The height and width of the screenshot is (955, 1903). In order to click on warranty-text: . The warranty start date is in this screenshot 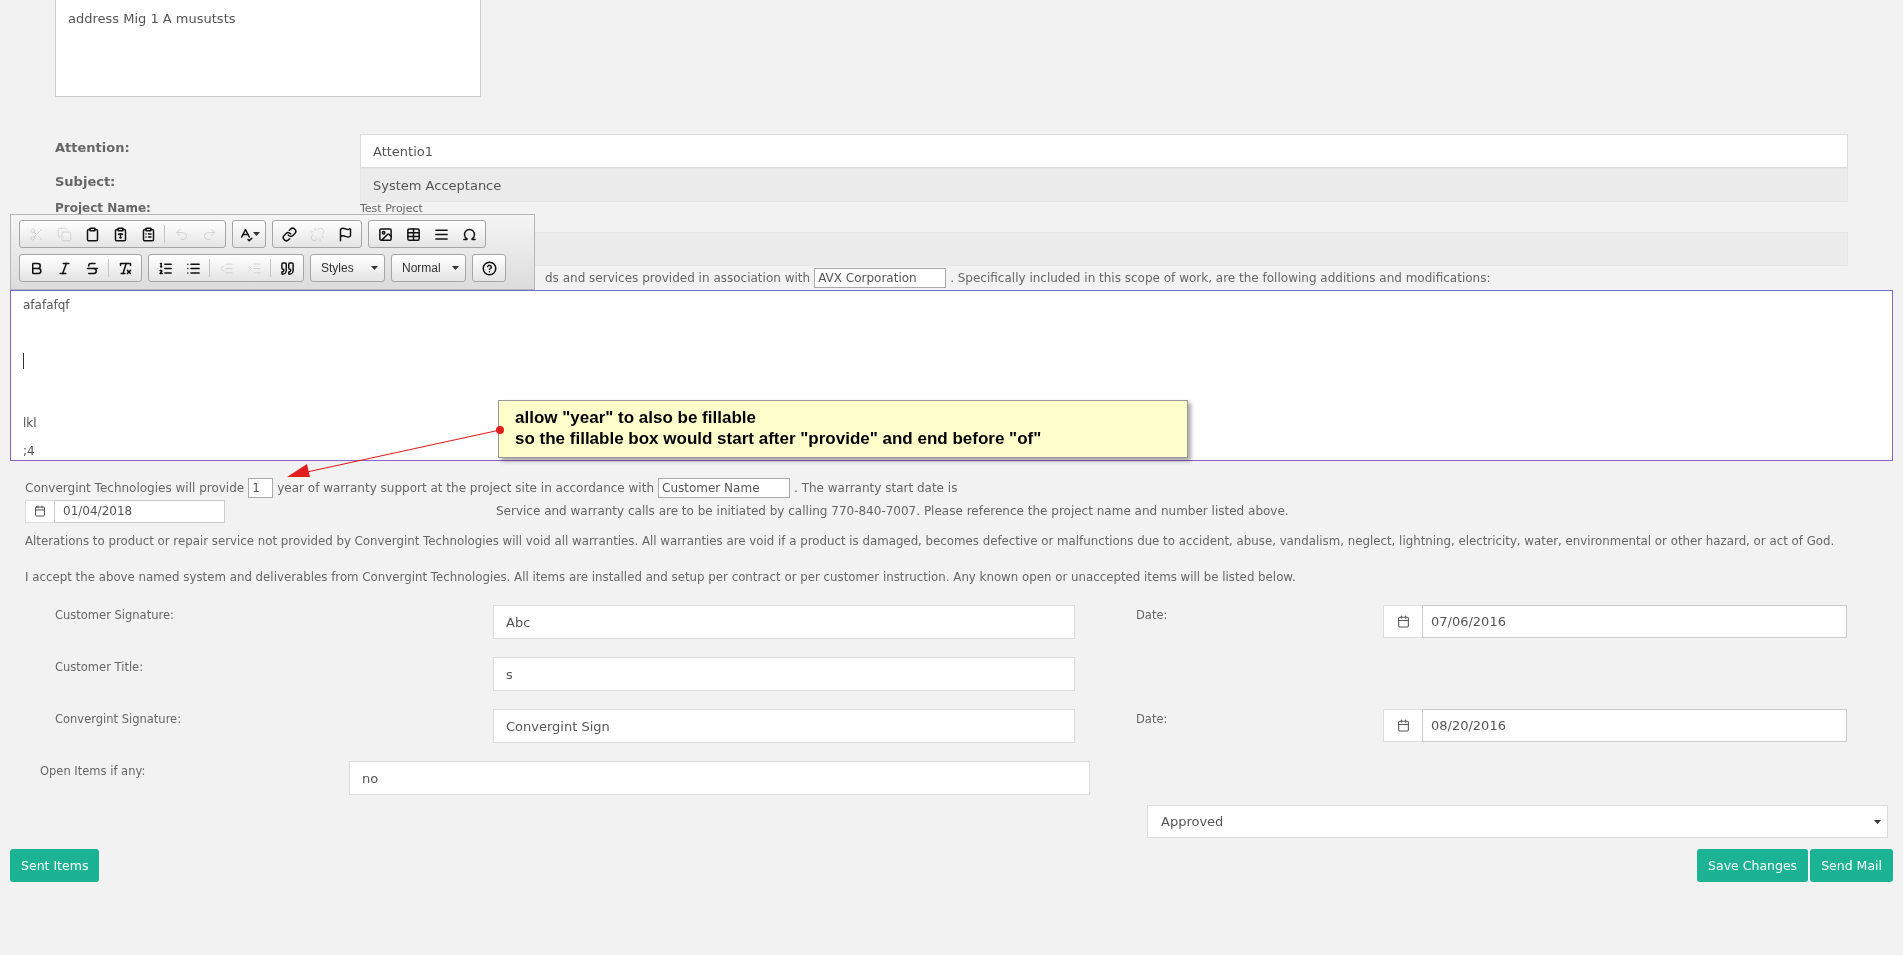, I will do `click(876, 488)`.